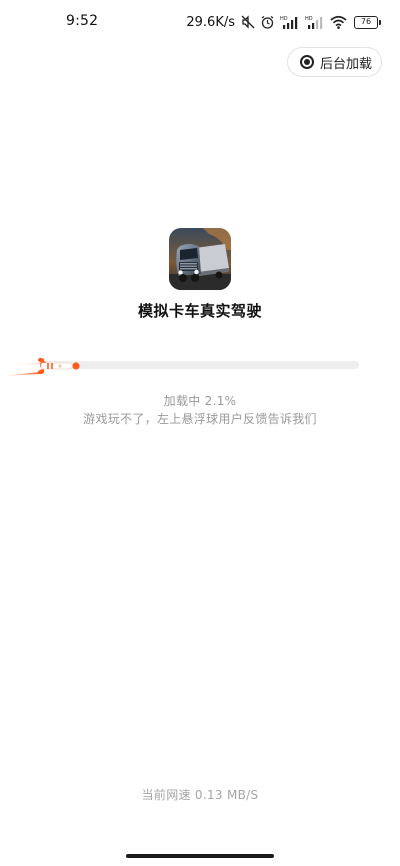 Image resolution: width=400 pixels, height=866 pixels. What do you see at coordinates (200, 856) in the screenshot?
I see `home-indicator` at bounding box center [200, 856].